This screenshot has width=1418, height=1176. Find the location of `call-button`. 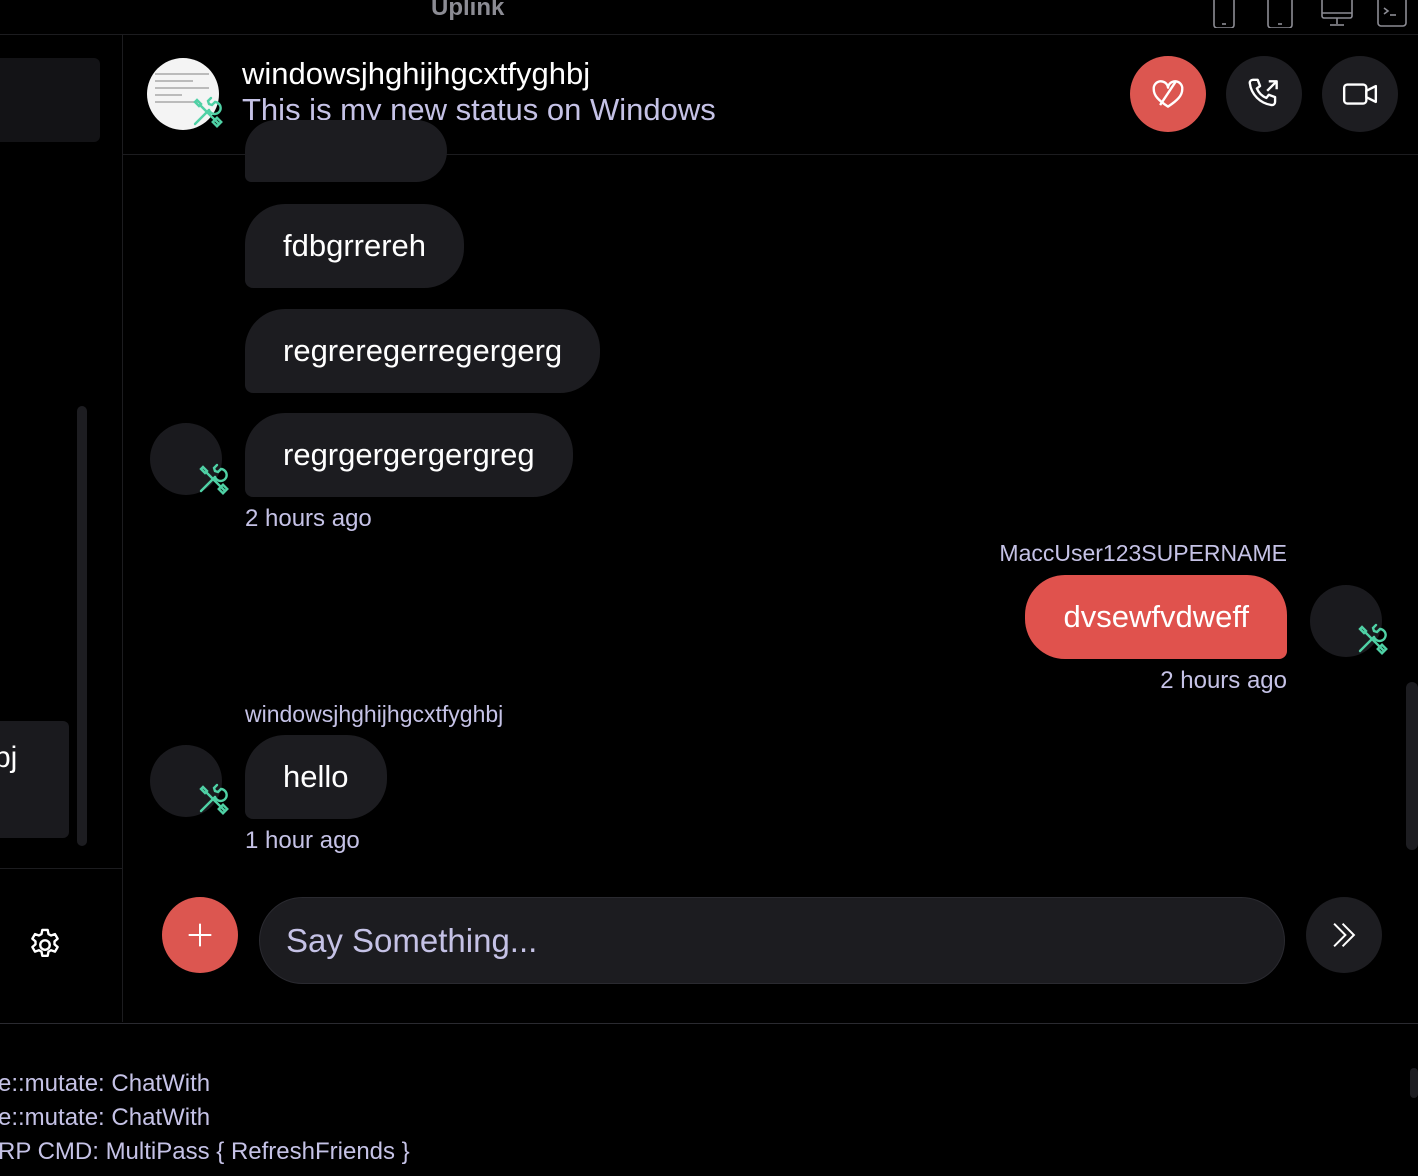

call-button is located at coordinates (1264, 94).